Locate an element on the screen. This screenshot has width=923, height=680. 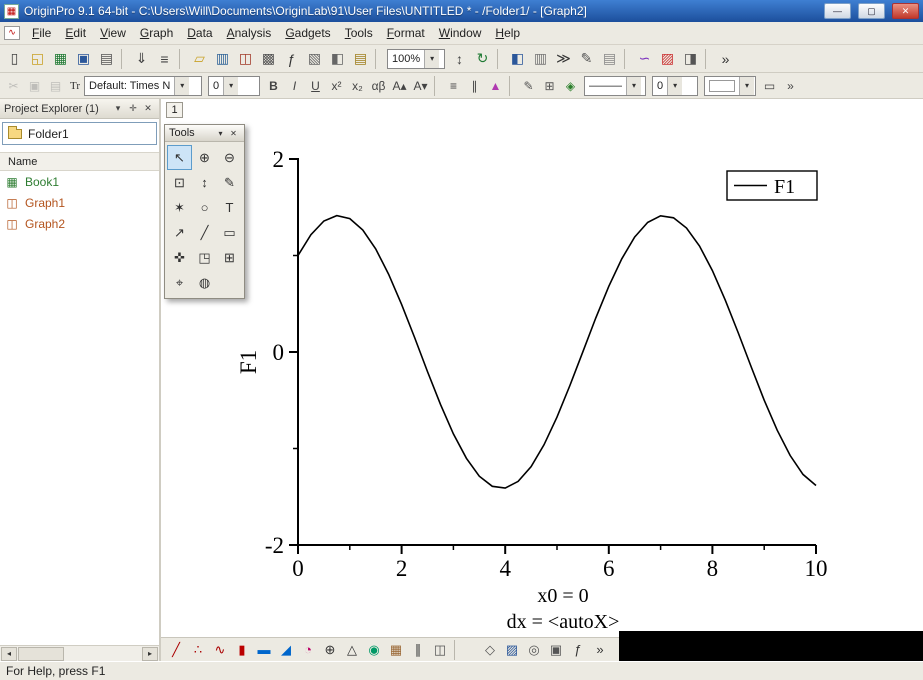
scatter-plot-button: ∴ is located at coordinates (198, 650).